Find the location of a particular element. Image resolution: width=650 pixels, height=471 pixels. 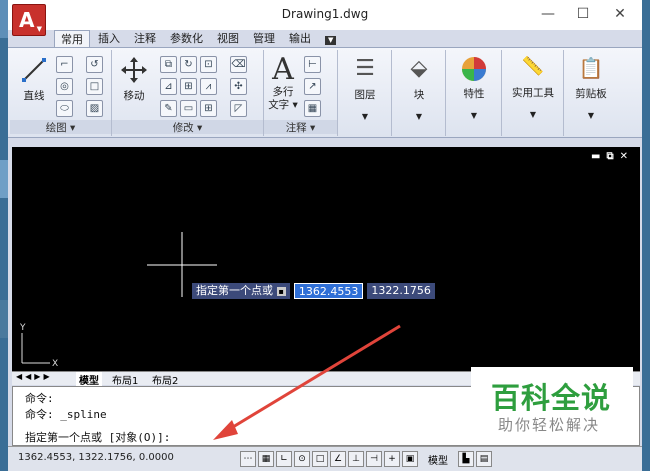

rectangle-button: □ is located at coordinates (94, 86).